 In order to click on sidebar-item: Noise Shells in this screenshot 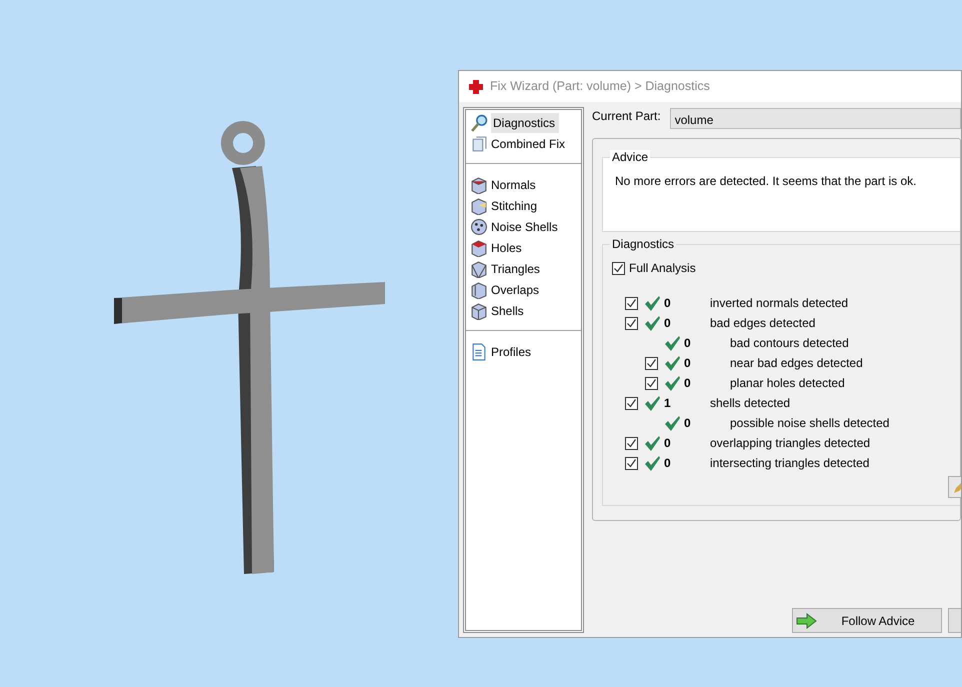, I will do `click(523, 226)`.